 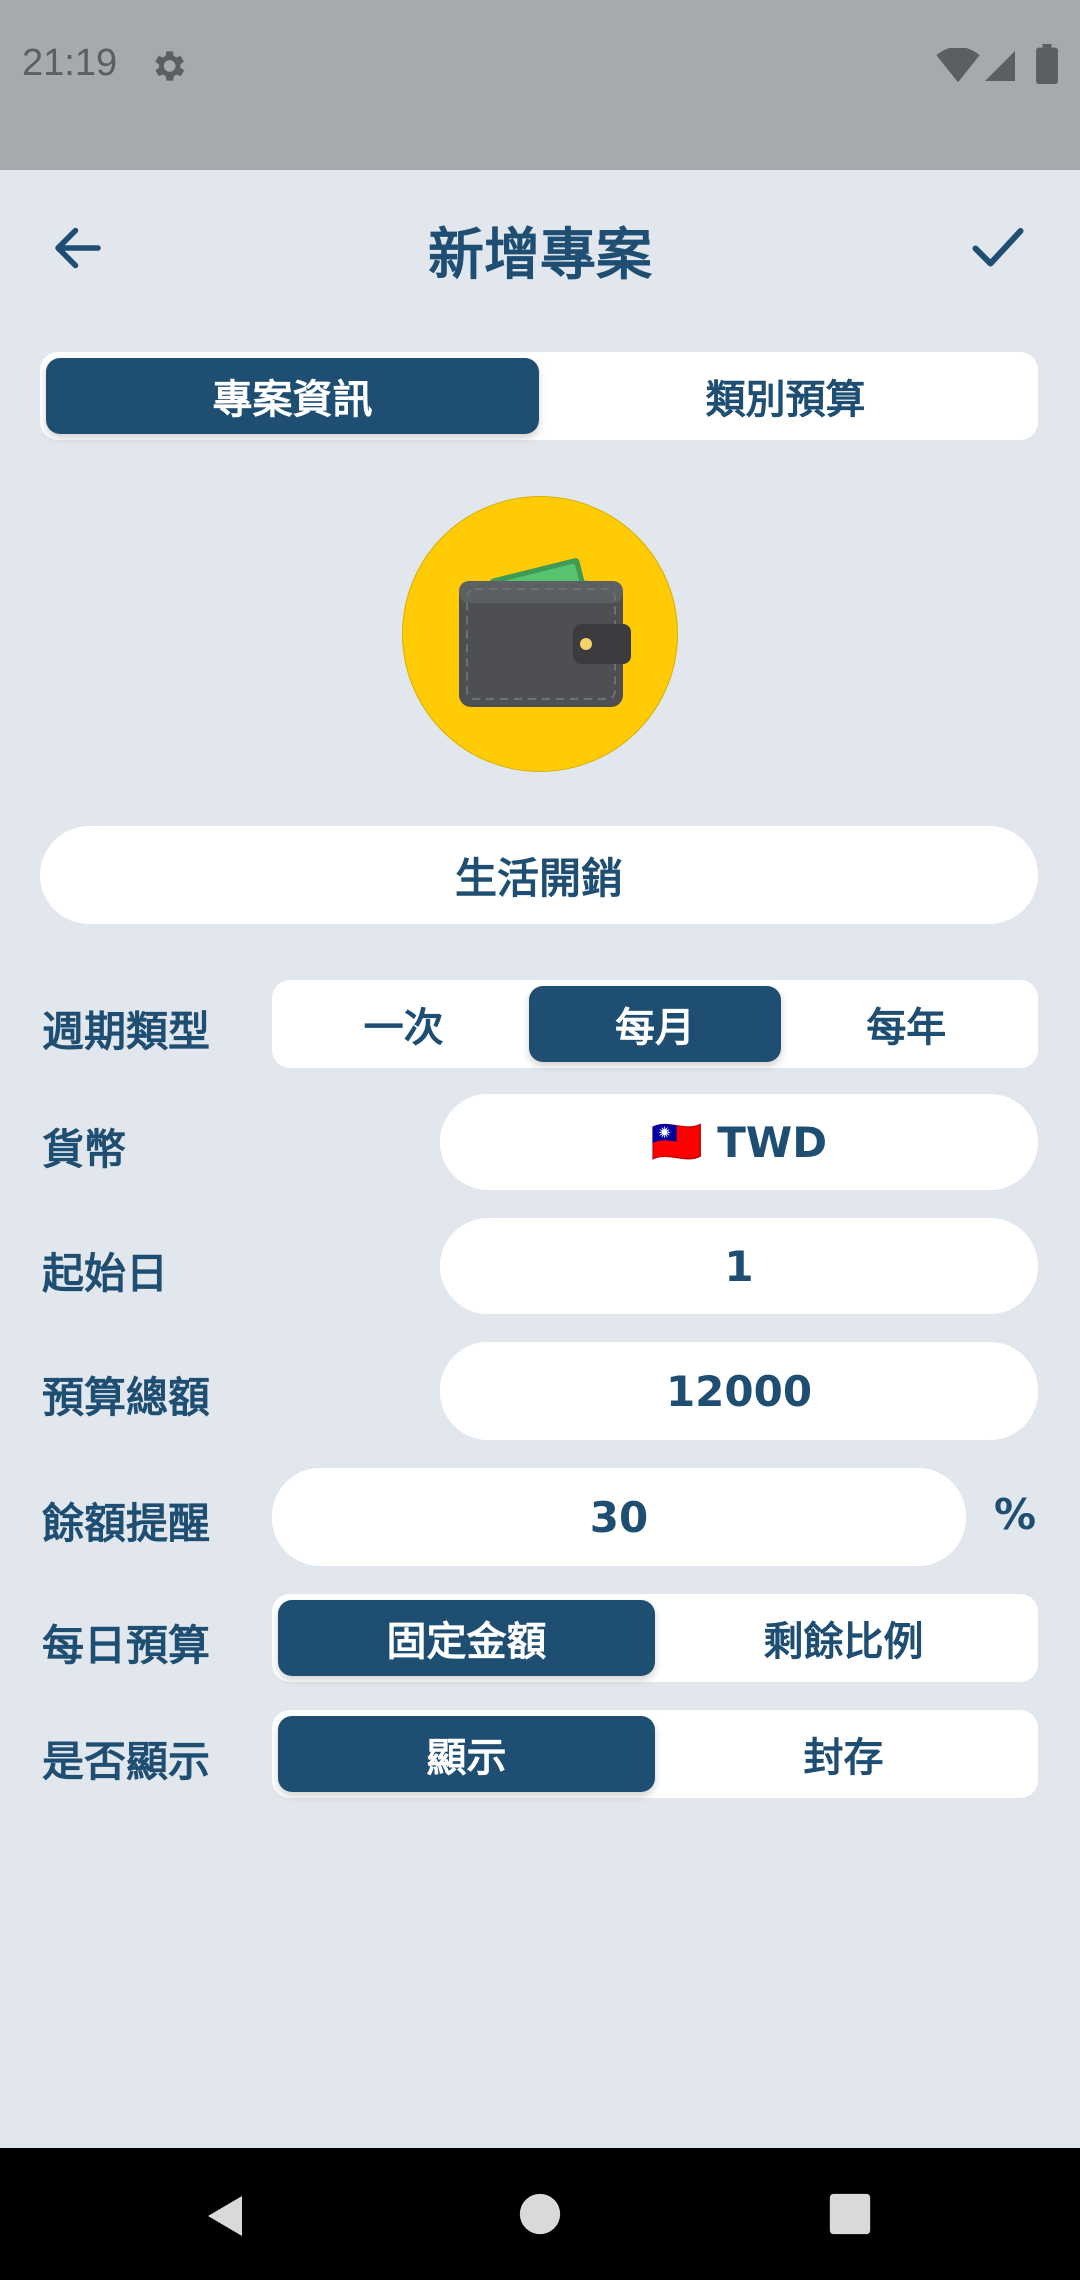 I want to click on daily-budget-selector: 固定金額 剩餘比例, so click(x=655, y=1638).